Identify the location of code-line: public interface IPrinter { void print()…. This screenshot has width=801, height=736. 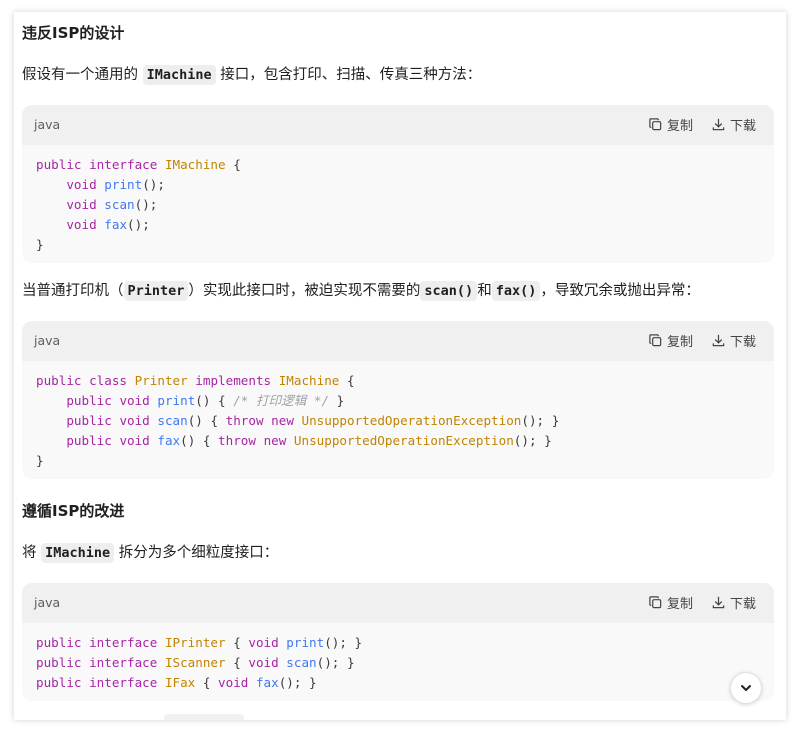
(398, 643).